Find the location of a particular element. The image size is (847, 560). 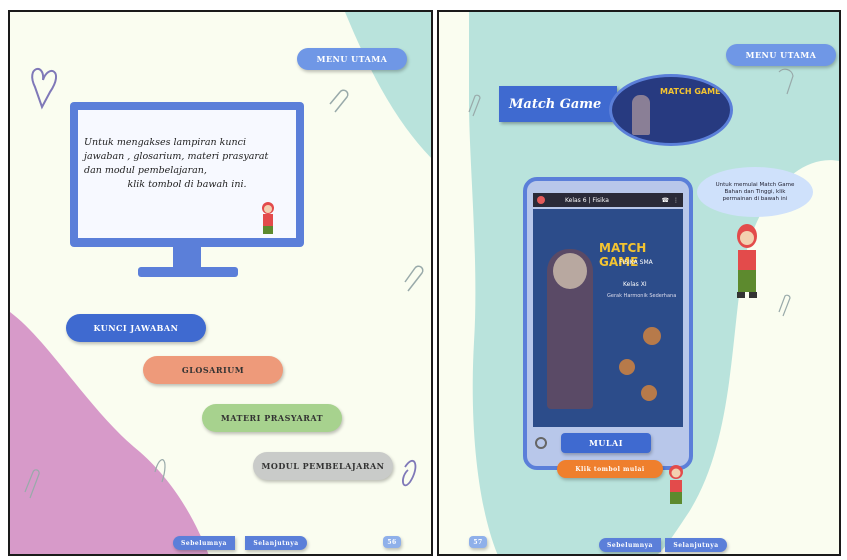

phone-icon: ☎ is located at coordinates (665, 200).